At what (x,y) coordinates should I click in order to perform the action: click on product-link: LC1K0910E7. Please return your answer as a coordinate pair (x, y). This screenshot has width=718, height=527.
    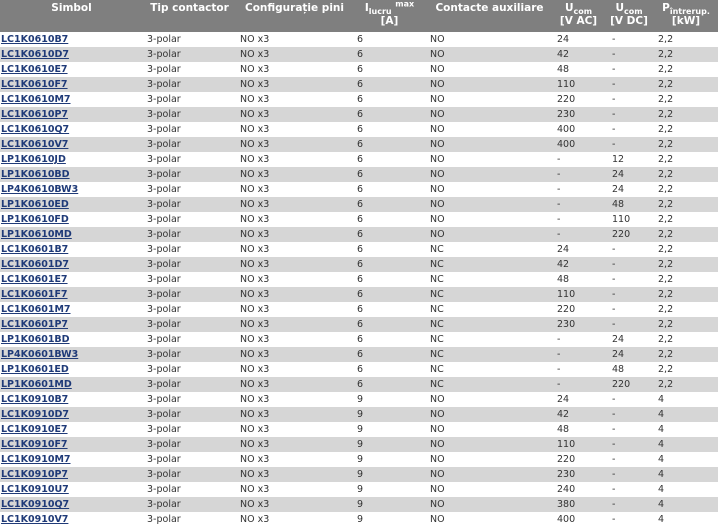
    Looking at the image, I should click on (34, 429).